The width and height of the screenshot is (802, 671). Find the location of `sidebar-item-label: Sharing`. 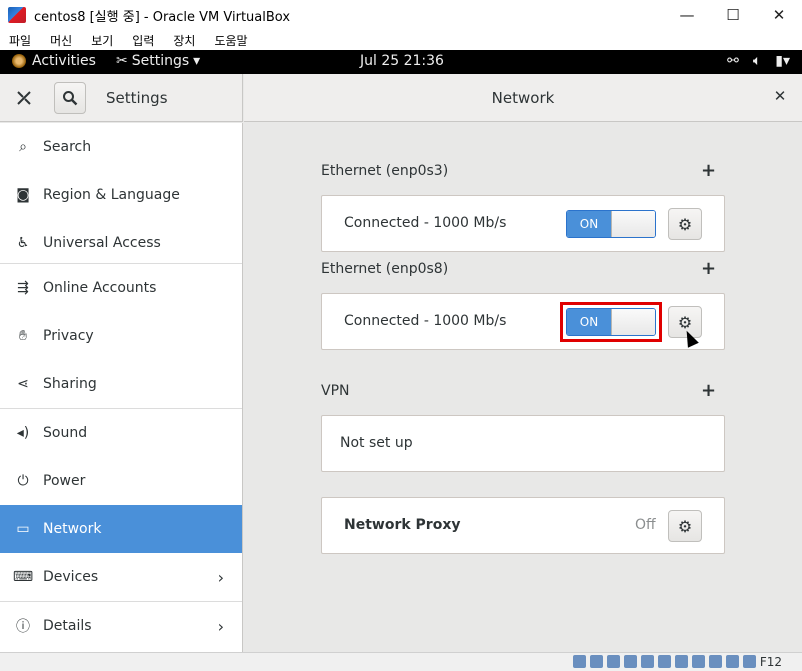

sidebar-item-label: Sharing is located at coordinates (70, 384).